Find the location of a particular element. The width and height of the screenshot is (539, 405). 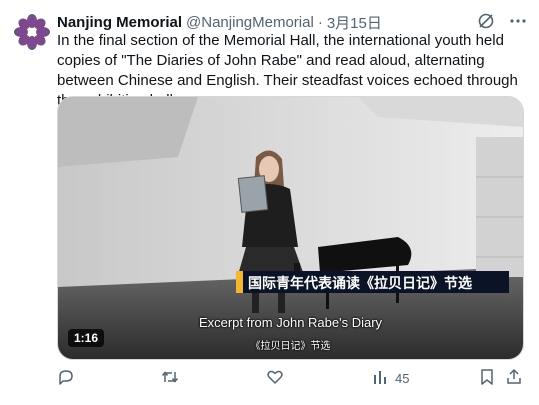

memorial-logo-icon is located at coordinates (32, 32).